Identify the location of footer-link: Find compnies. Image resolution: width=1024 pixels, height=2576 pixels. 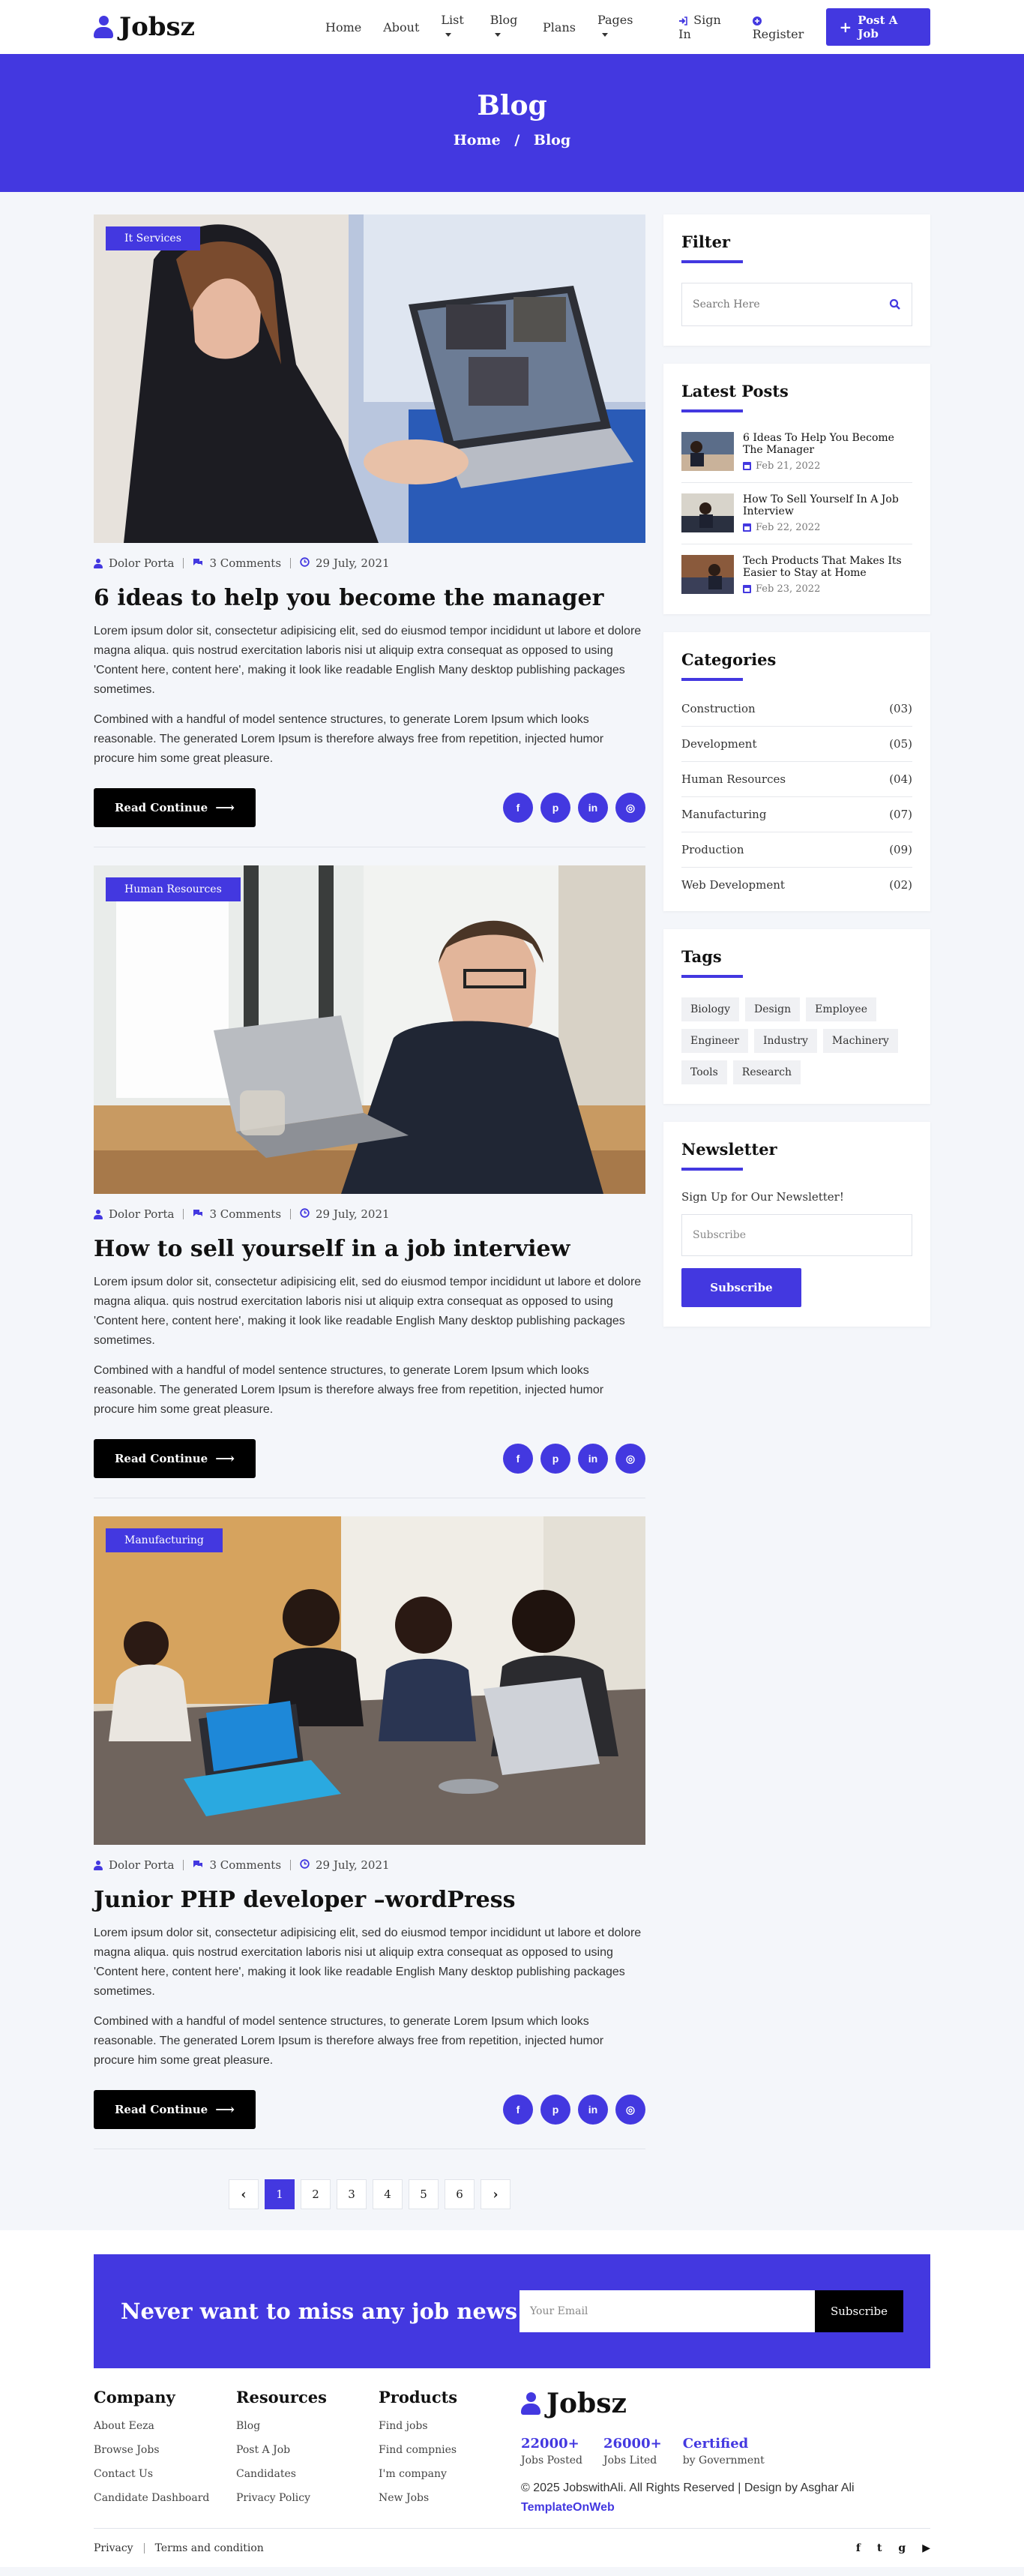
(450, 2450).